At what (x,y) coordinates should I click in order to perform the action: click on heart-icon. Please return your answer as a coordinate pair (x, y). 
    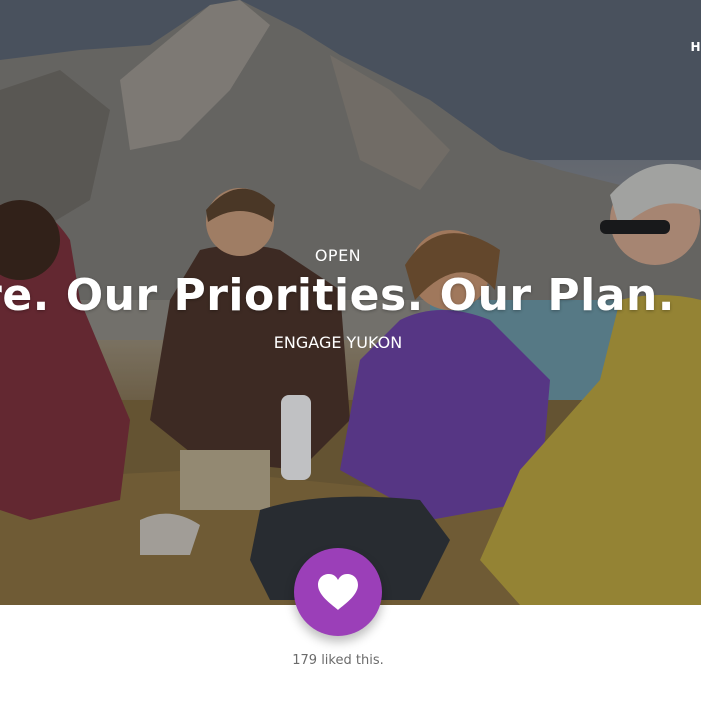
    Looking at the image, I should click on (338, 592).